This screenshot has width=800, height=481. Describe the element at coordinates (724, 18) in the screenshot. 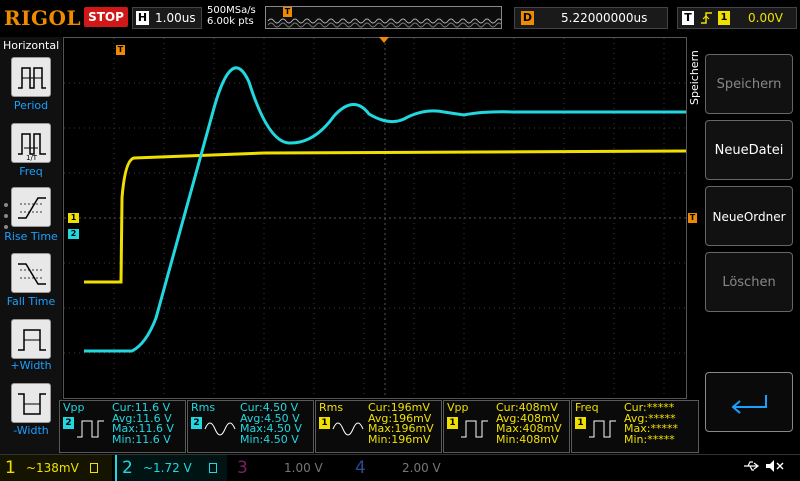

I see `trigger-source-channel: 1` at that location.